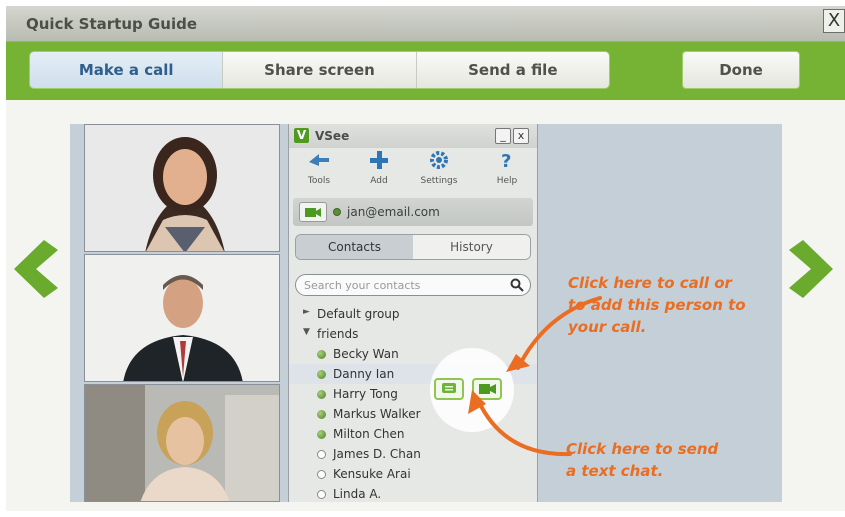 The height and width of the screenshot is (517, 845). I want to click on video-camera-button, so click(313, 212).